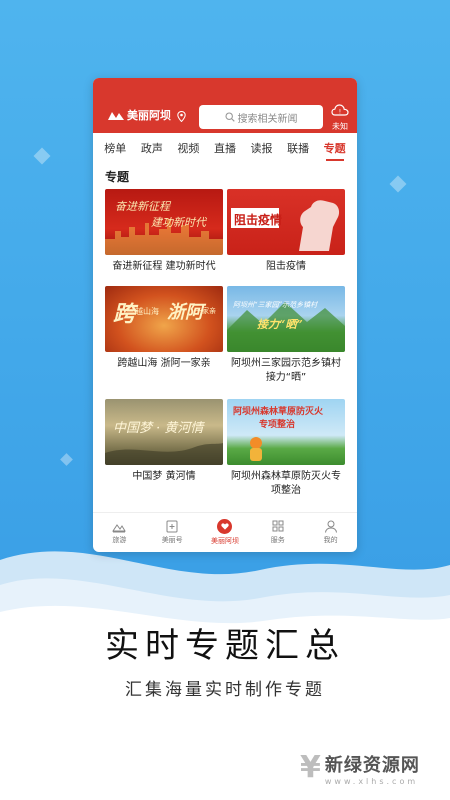  I want to click on weather-label: 未知, so click(340, 126).